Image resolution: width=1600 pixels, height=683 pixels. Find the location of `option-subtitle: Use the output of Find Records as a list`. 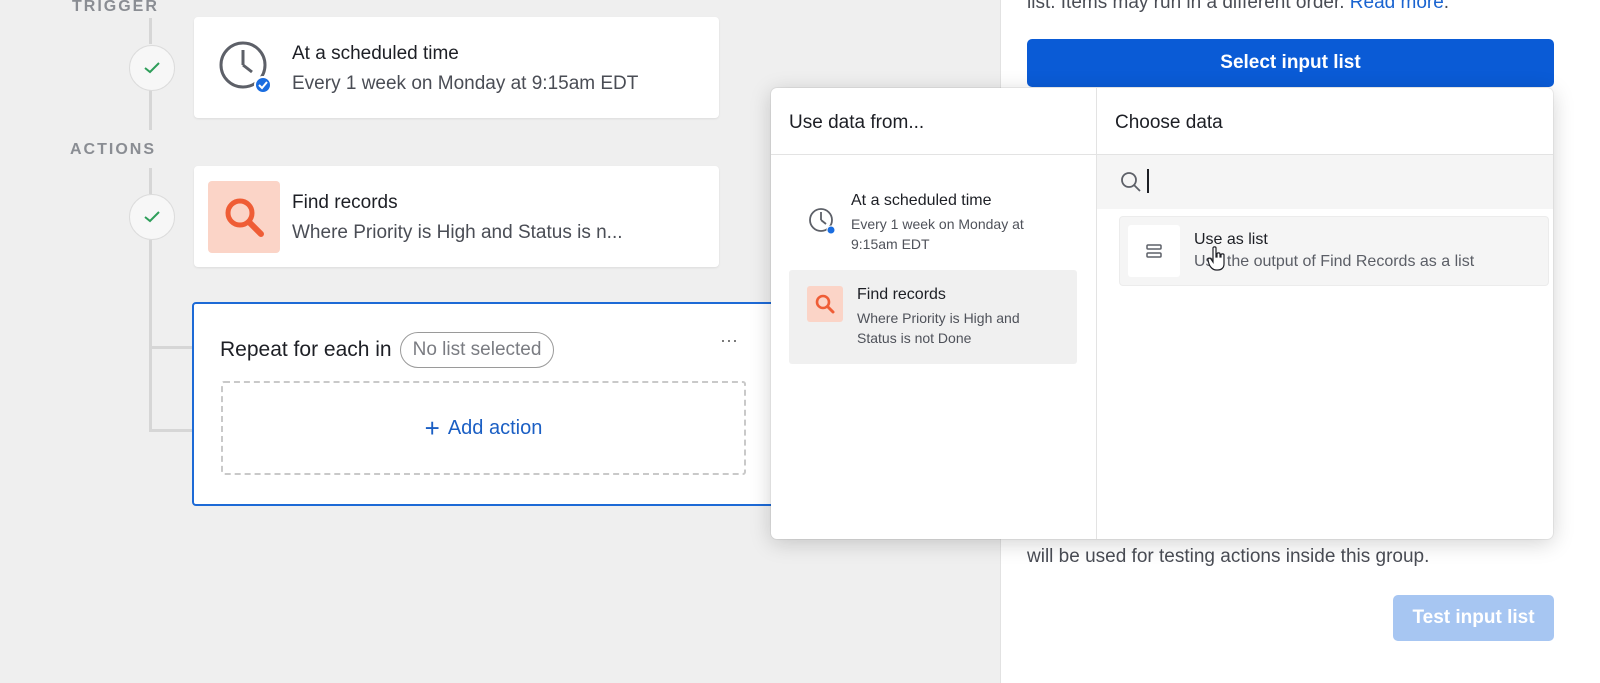

option-subtitle: Use the output of Find Records as a list is located at coordinates (1334, 261).